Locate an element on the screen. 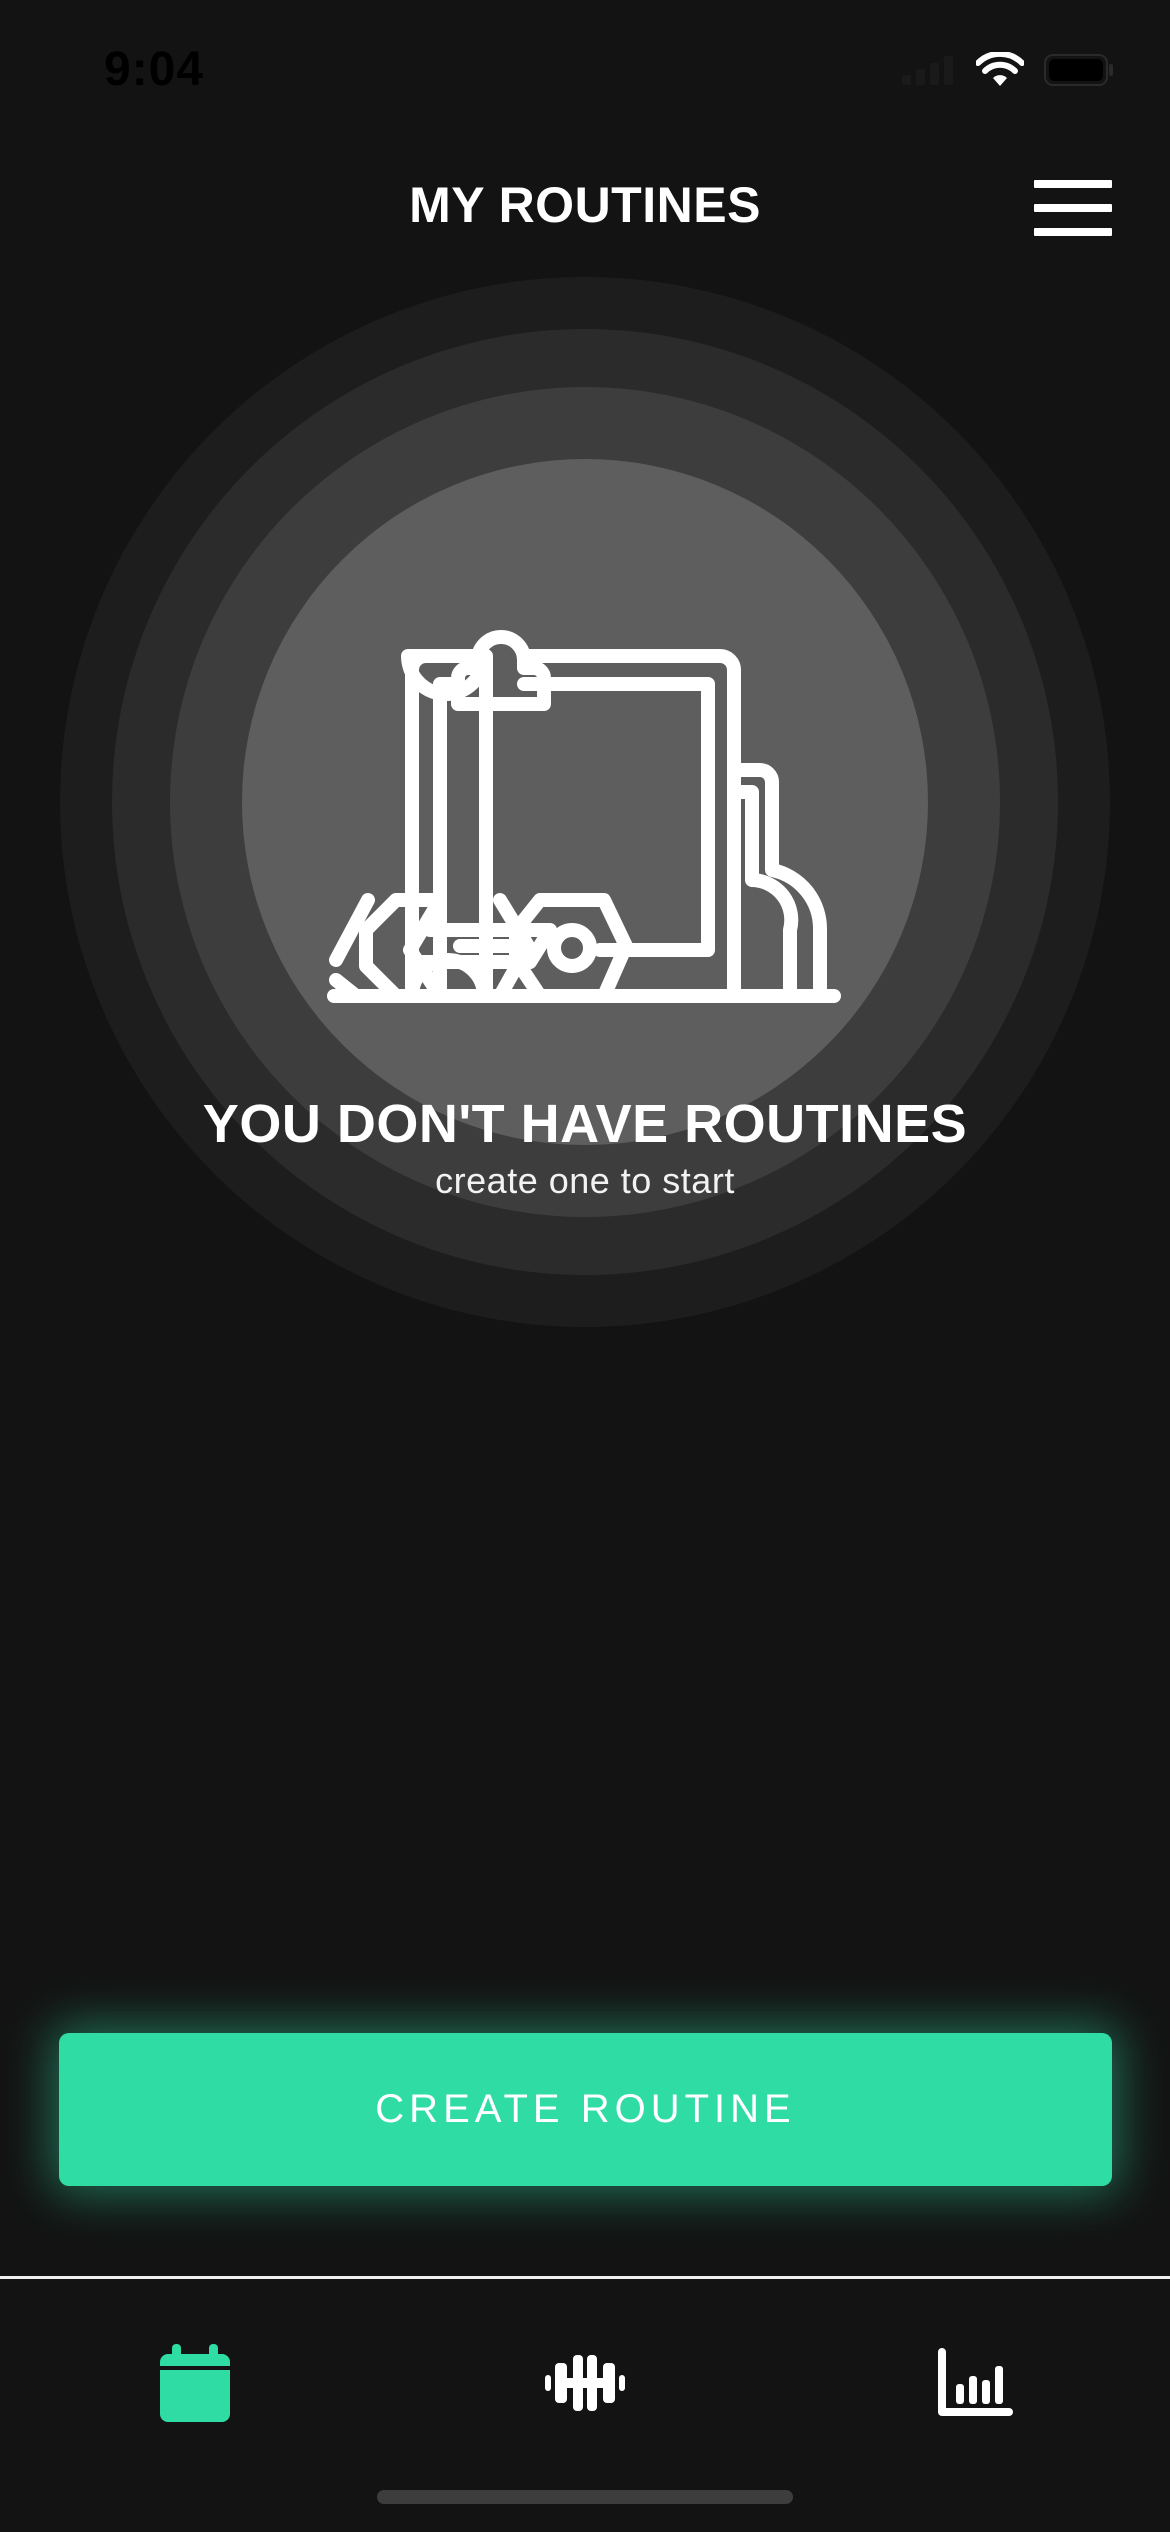  calendar-icon is located at coordinates (195, 2383).